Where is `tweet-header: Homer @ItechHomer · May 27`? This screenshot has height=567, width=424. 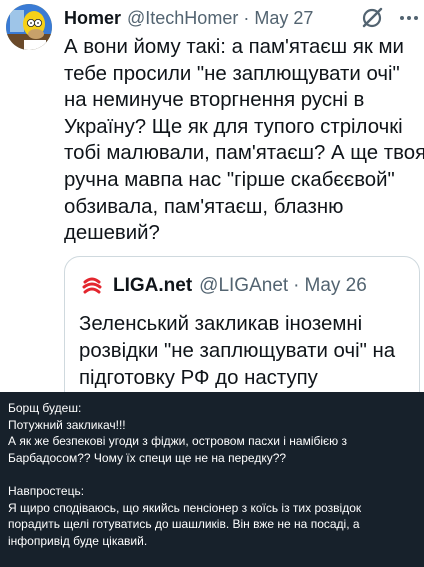
tweet-header: Homer @ItechHomer · May 27 is located at coordinates (188, 18).